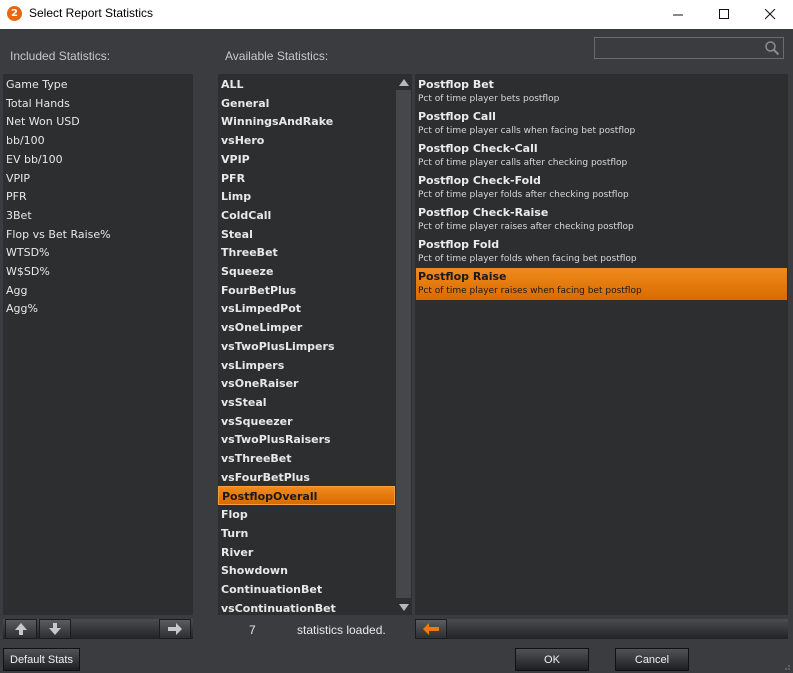 This screenshot has height=673, width=793. Describe the element at coordinates (98, 196) in the screenshot. I see `included-item: PFR` at that location.